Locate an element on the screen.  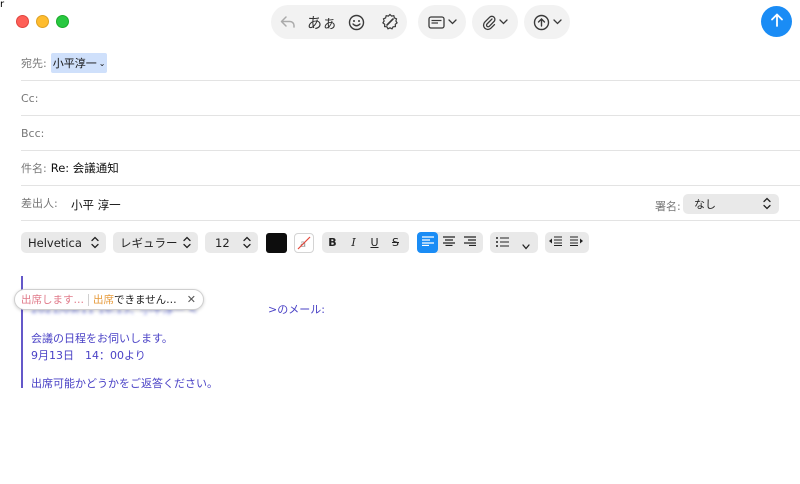
underline-button: U is located at coordinates (374, 242).